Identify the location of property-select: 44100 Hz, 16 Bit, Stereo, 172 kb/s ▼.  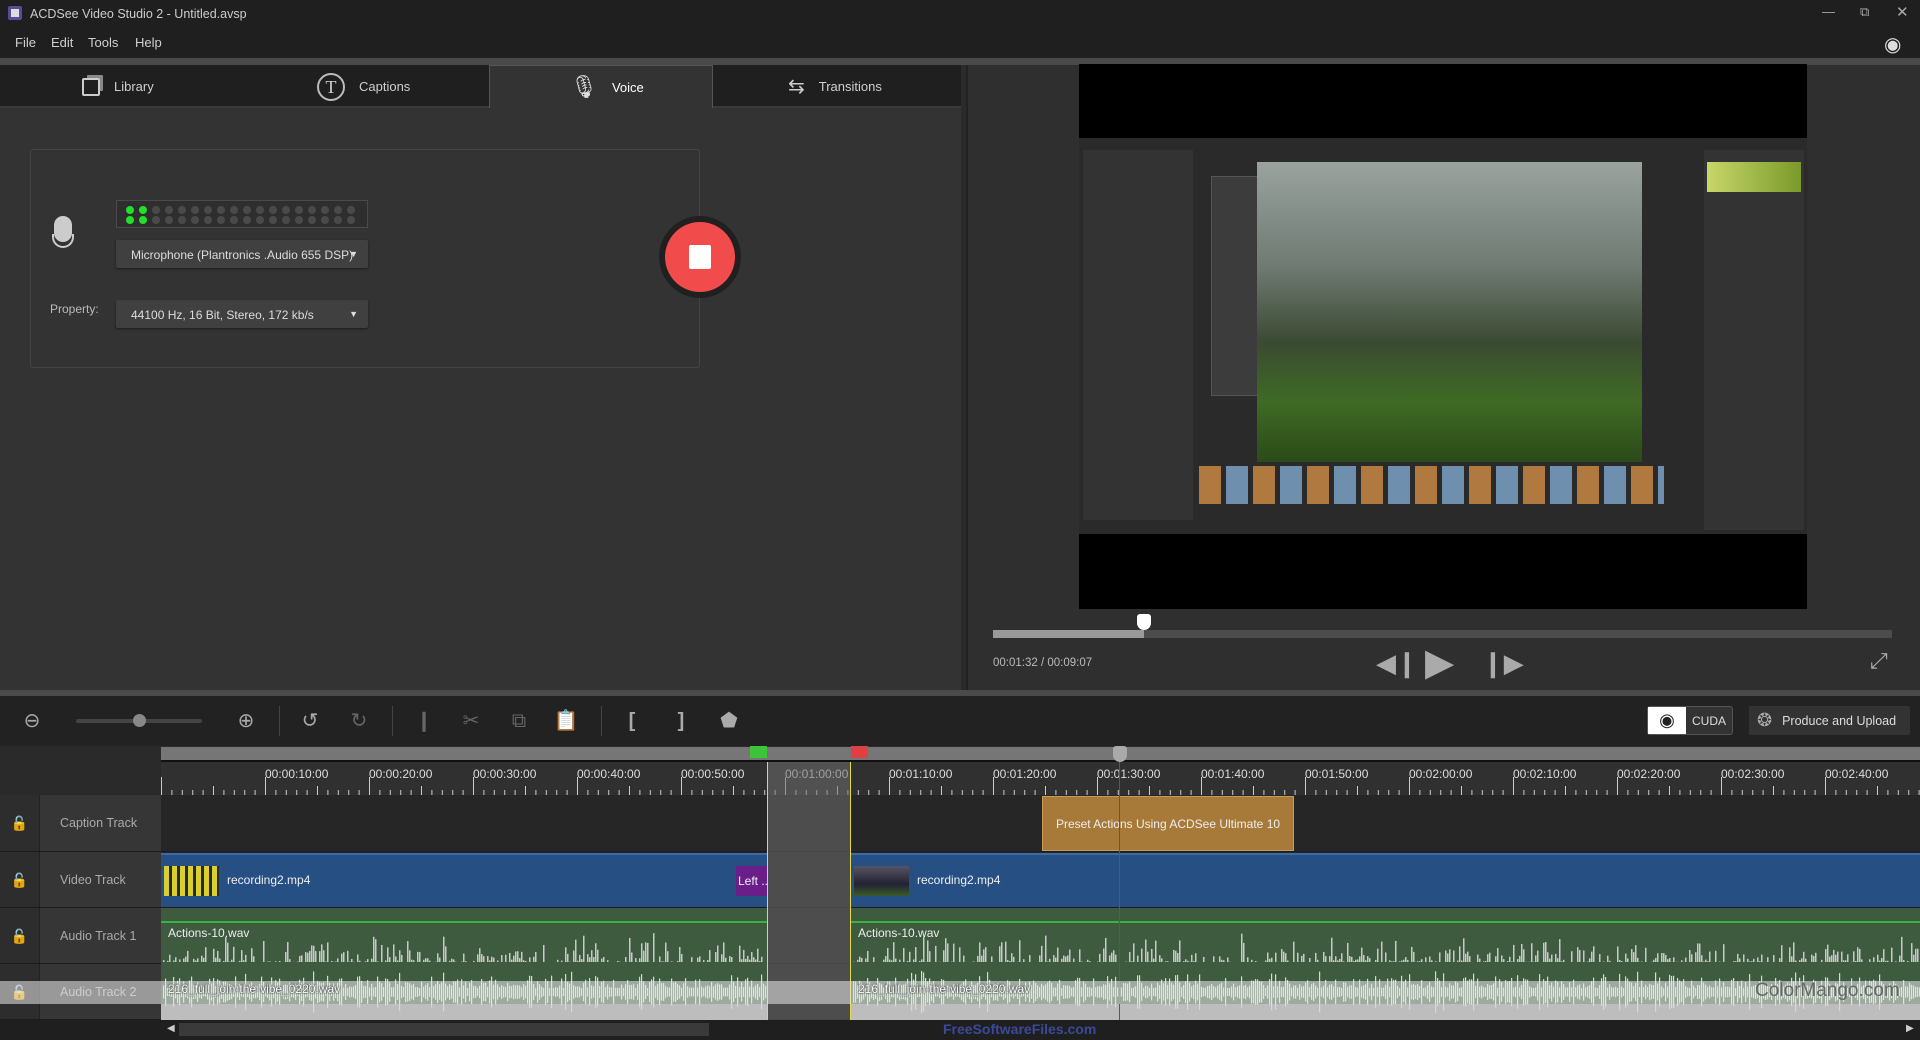
(242, 314).